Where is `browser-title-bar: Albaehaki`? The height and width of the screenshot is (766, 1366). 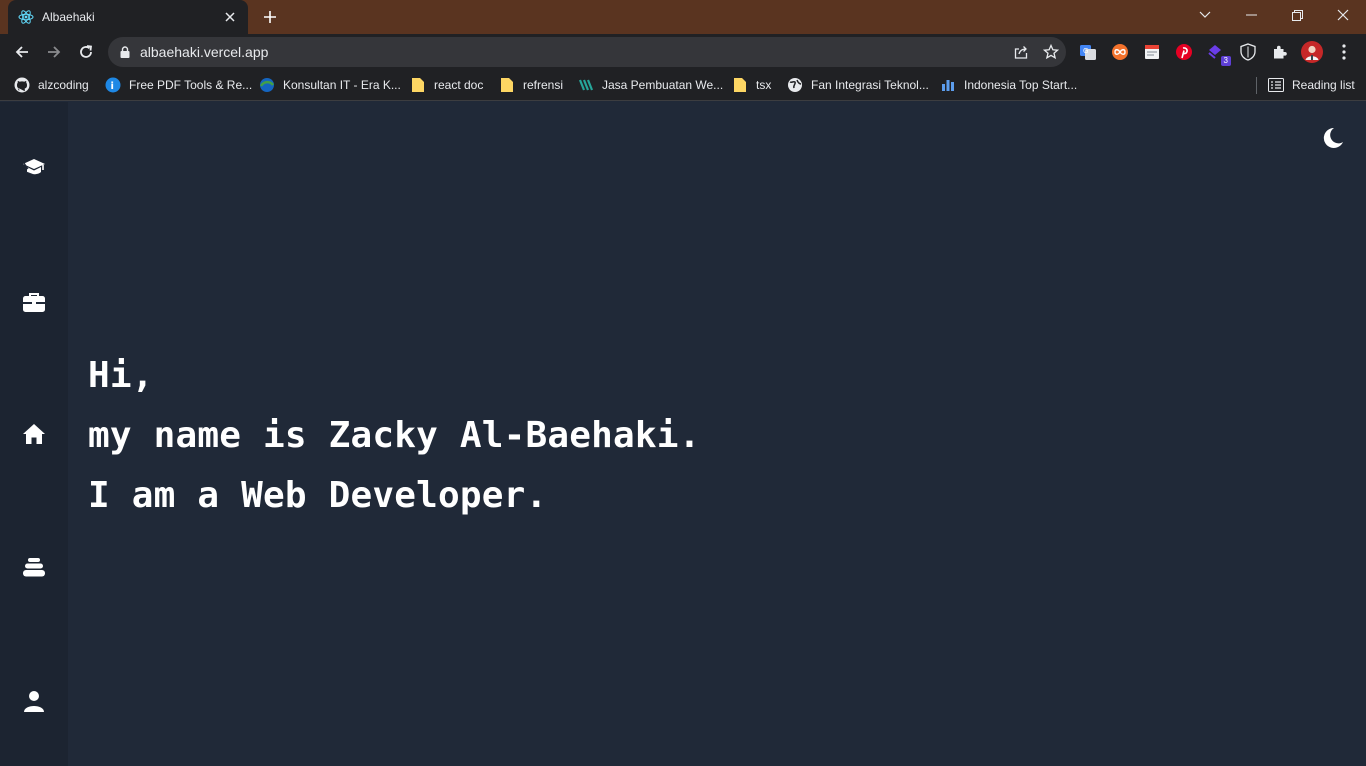 browser-title-bar: Albaehaki is located at coordinates (683, 17).